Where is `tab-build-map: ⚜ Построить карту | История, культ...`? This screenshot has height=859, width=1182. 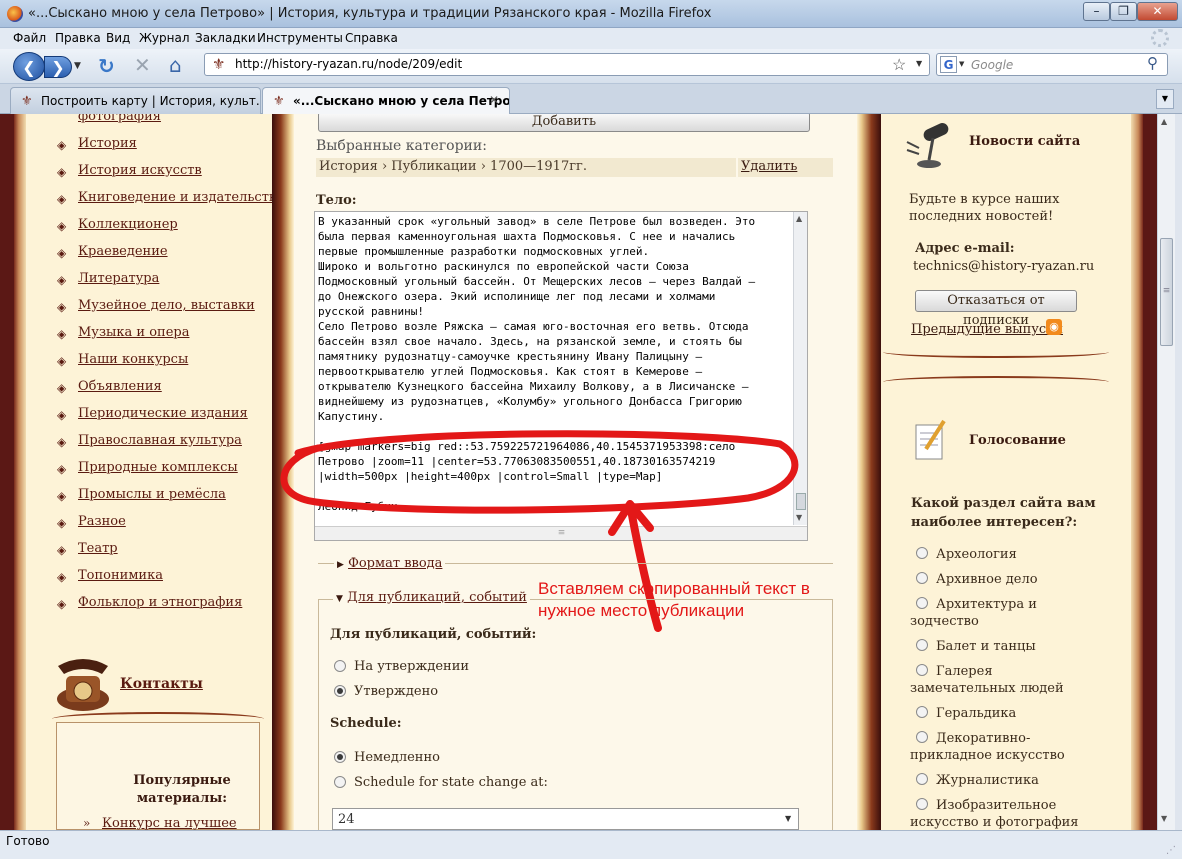
tab-build-map: ⚜ Построить карту | История, культ... is located at coordinates (135, 100).